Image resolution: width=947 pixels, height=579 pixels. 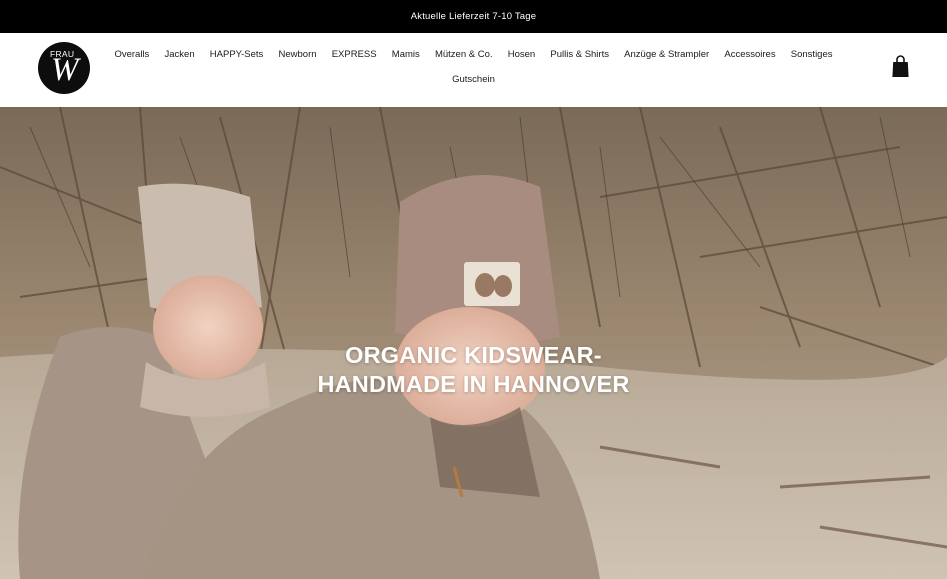 I want to click on announcement-text: Aktuelle Lieferzeit 7-10 Tage, so click(x=473, y=16).